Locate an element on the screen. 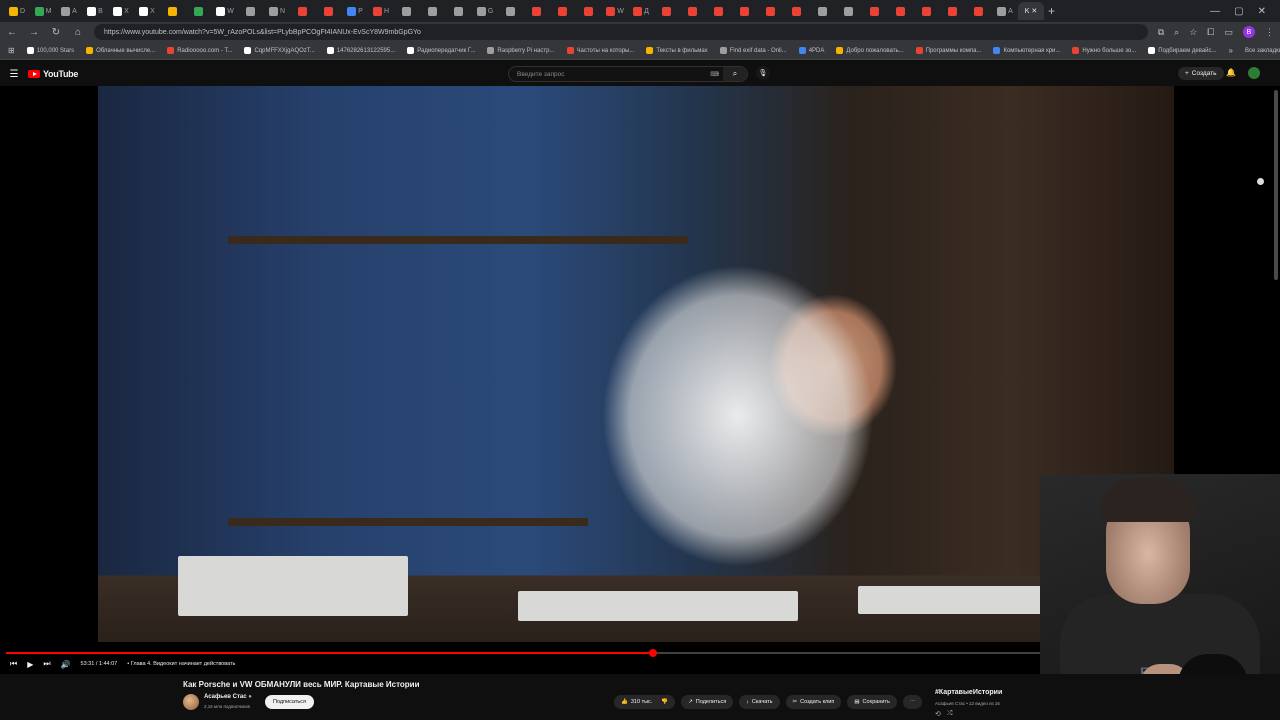  reload-icon: ↻ is located at coordinates (56, 32).